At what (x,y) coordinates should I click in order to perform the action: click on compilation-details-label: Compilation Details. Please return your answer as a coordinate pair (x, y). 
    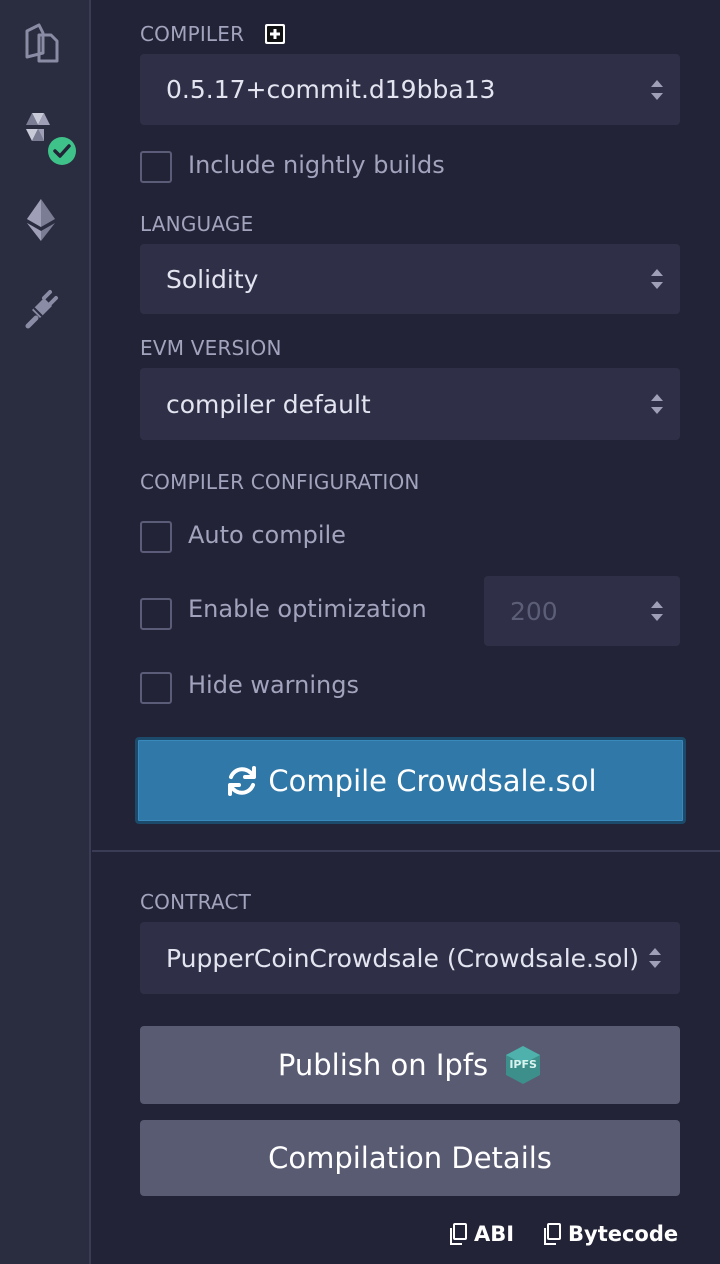
    Looking at the image, I should click on (410, 1158).